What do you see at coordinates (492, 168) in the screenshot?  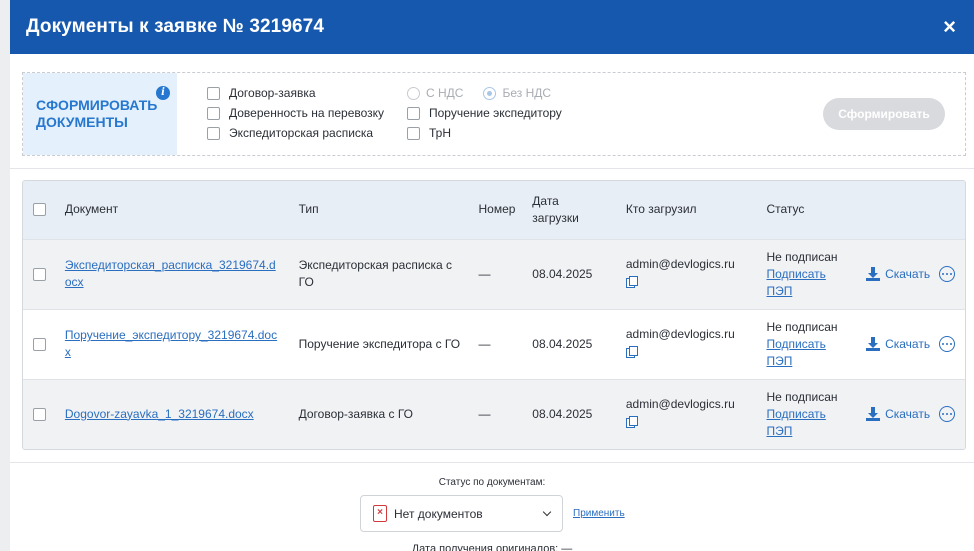 I see `divider` at bounding box center [492, 168].